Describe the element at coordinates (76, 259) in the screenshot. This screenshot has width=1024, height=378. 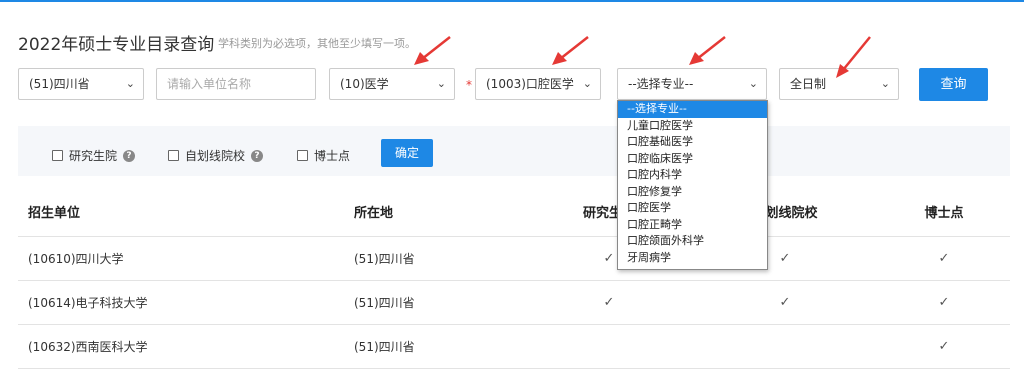
I see `unit-cell: (10610)四川大学` at that location.